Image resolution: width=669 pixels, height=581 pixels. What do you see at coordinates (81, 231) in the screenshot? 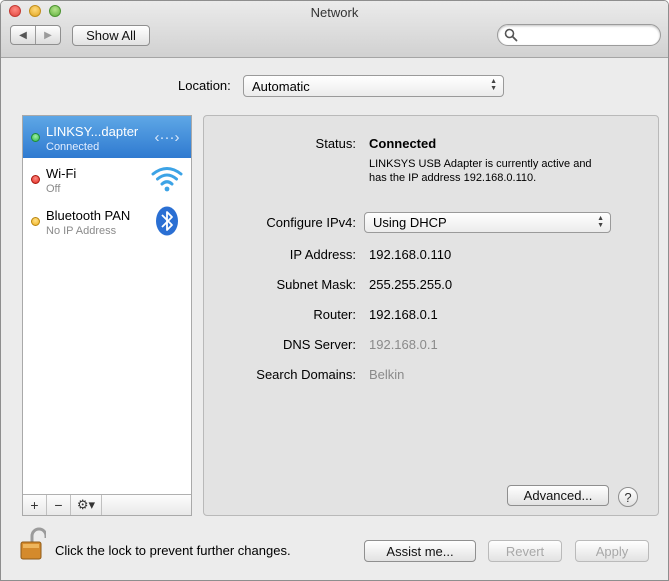
I see `service-status: No IP Address` at bounding box center [81, 231].